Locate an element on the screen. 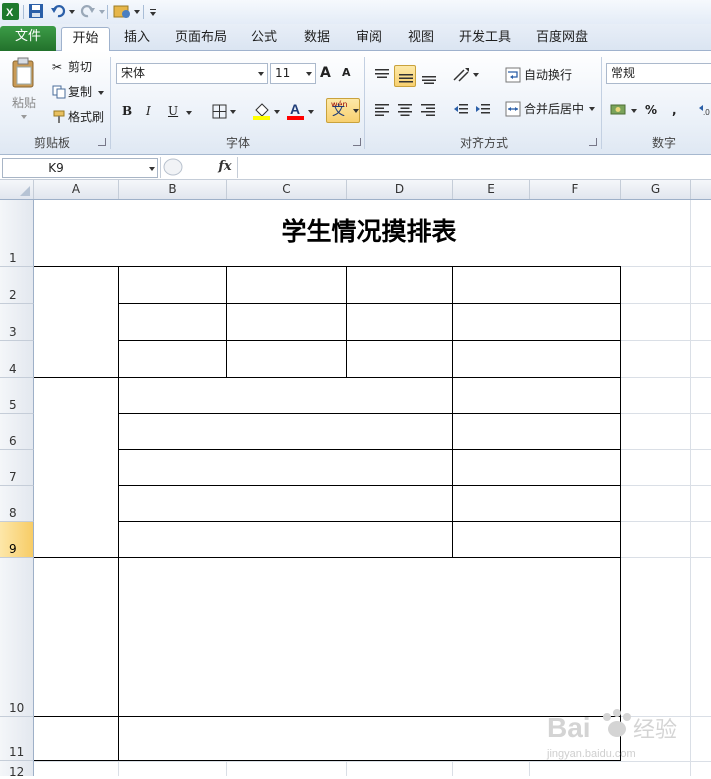  undo-icon is located at coordinates (58, 11).